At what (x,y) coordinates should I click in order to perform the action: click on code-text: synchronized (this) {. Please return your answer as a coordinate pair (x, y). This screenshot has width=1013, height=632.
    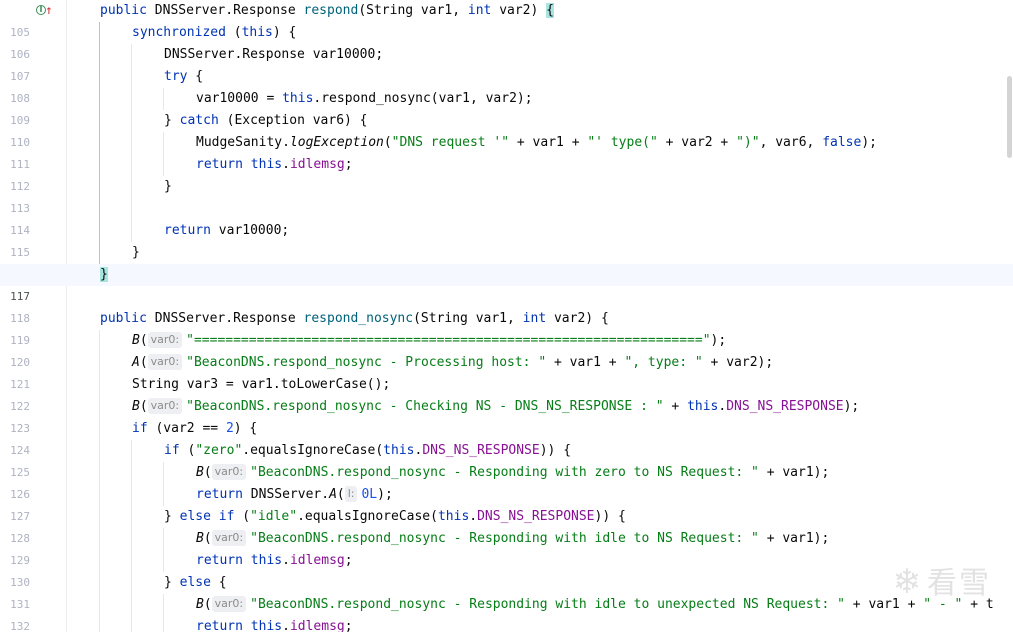
    Looking at the image, I should click on (214, 32).